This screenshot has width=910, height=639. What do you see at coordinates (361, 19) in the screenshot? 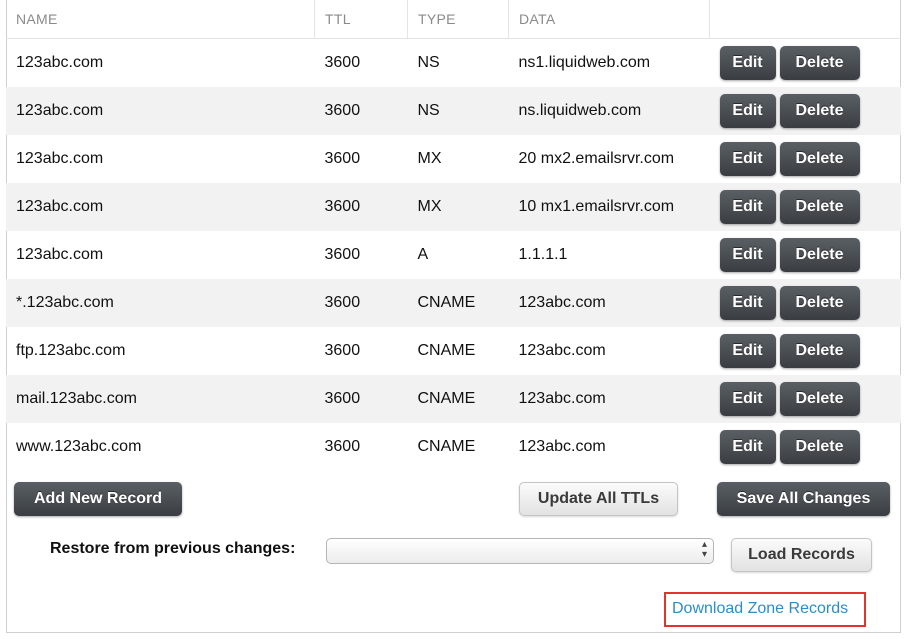
I see `column-header-ttl: TTL` at bounding box center [361, 19].